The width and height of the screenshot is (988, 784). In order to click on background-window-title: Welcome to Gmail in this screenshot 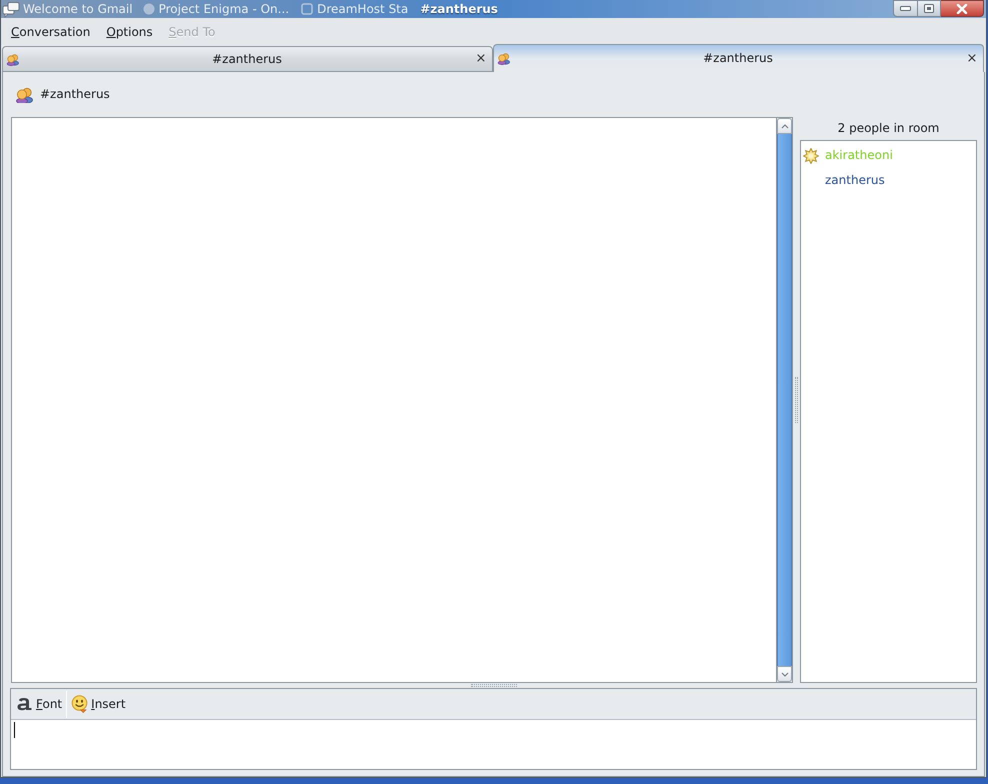, I will do `click(78, 9)`.